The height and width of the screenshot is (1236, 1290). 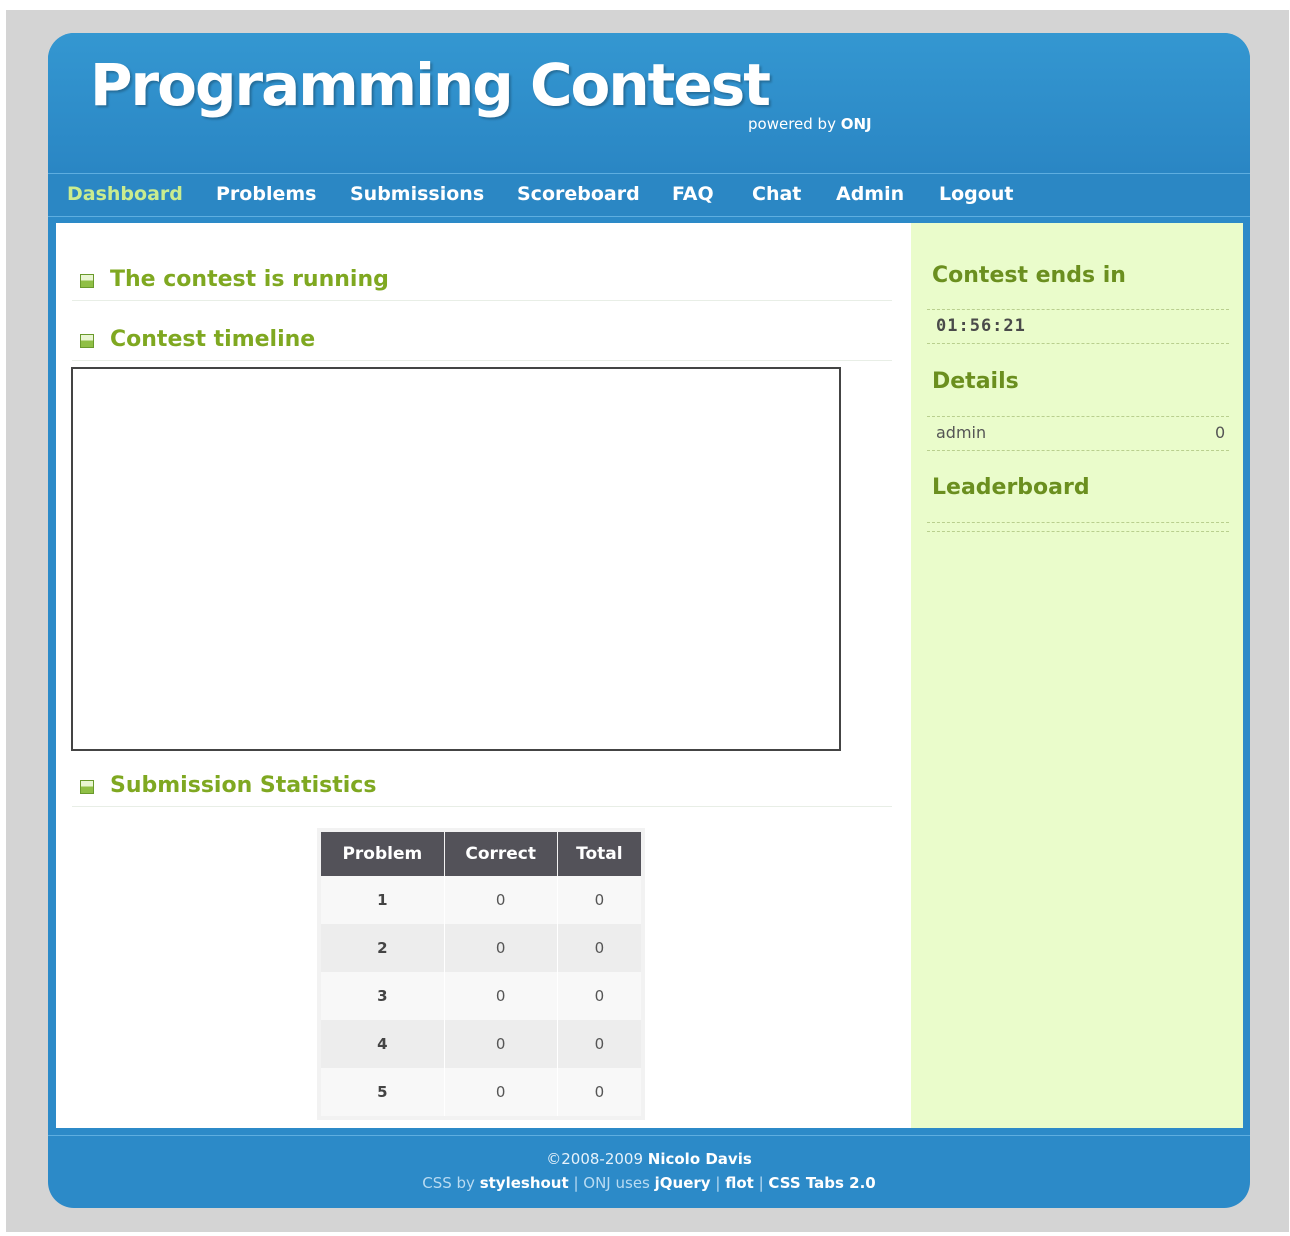 I want to click on jquery-link: jQuery, so click(x=683, y=1183).